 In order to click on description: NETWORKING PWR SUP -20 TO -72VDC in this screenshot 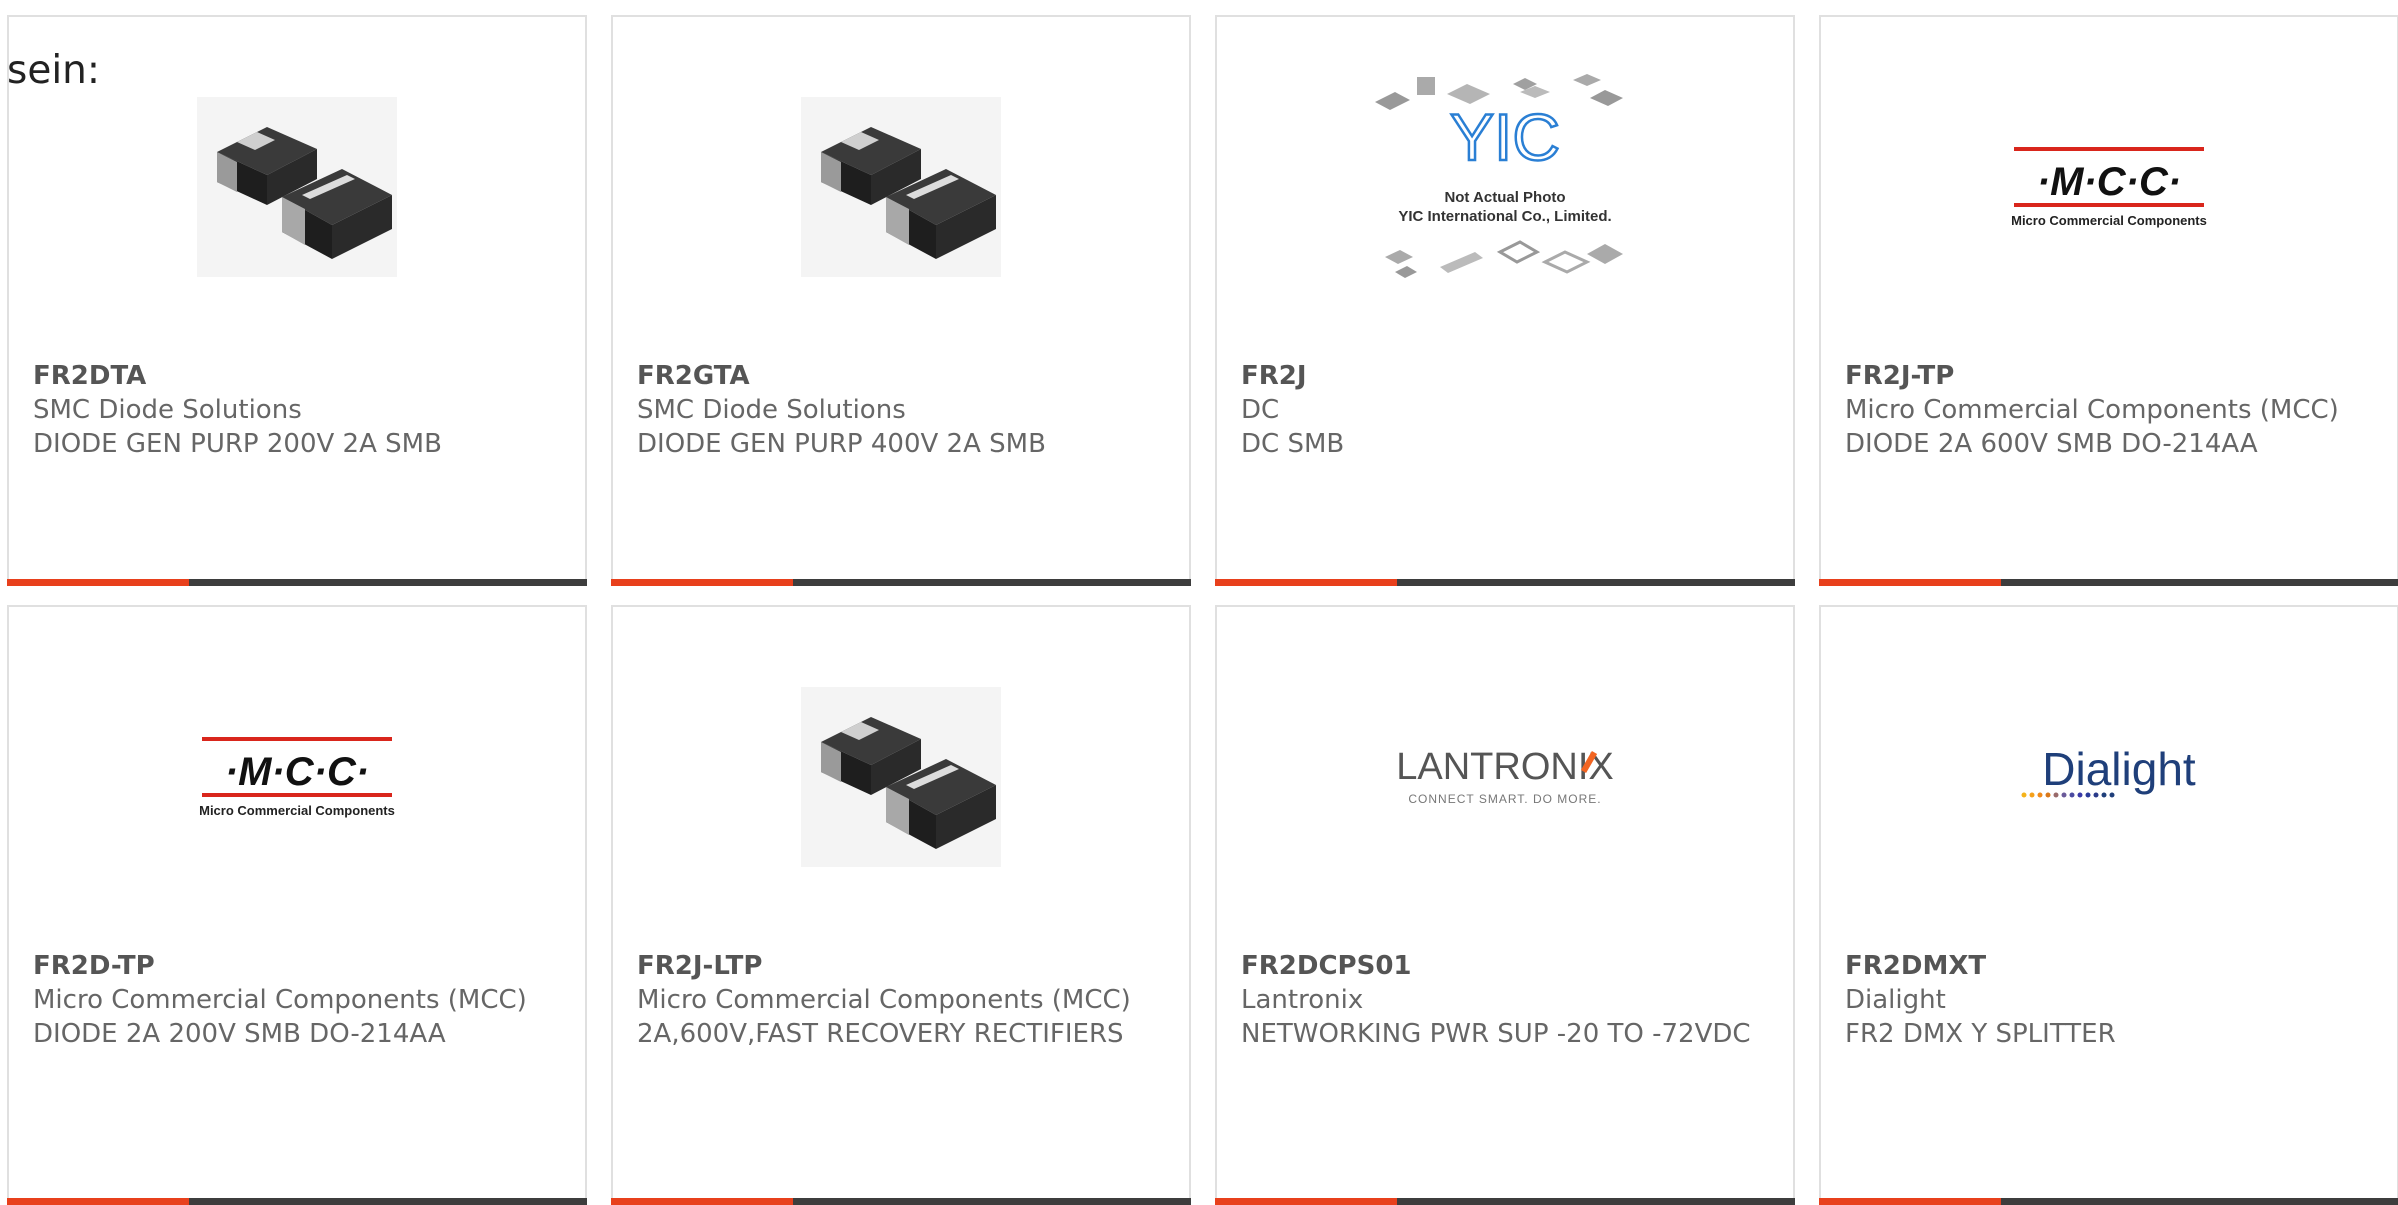, I will do `click(1496, 1034)`.